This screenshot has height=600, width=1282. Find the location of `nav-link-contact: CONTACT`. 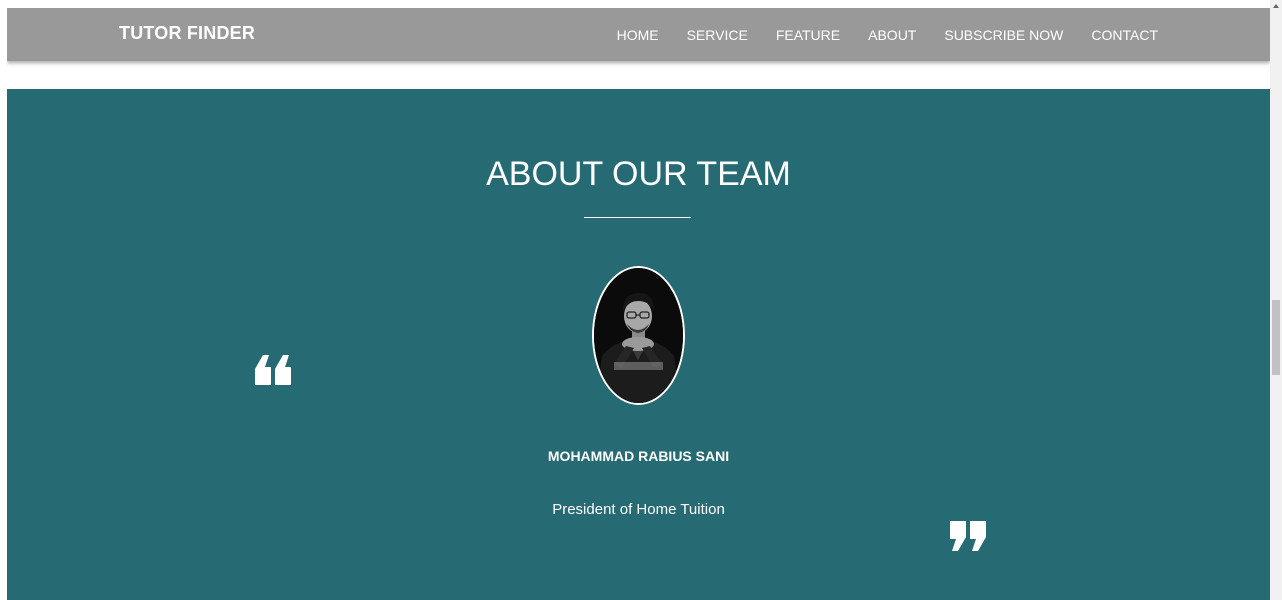

nav-link-contact: CONTACT is located at coordinates (1124, 35).